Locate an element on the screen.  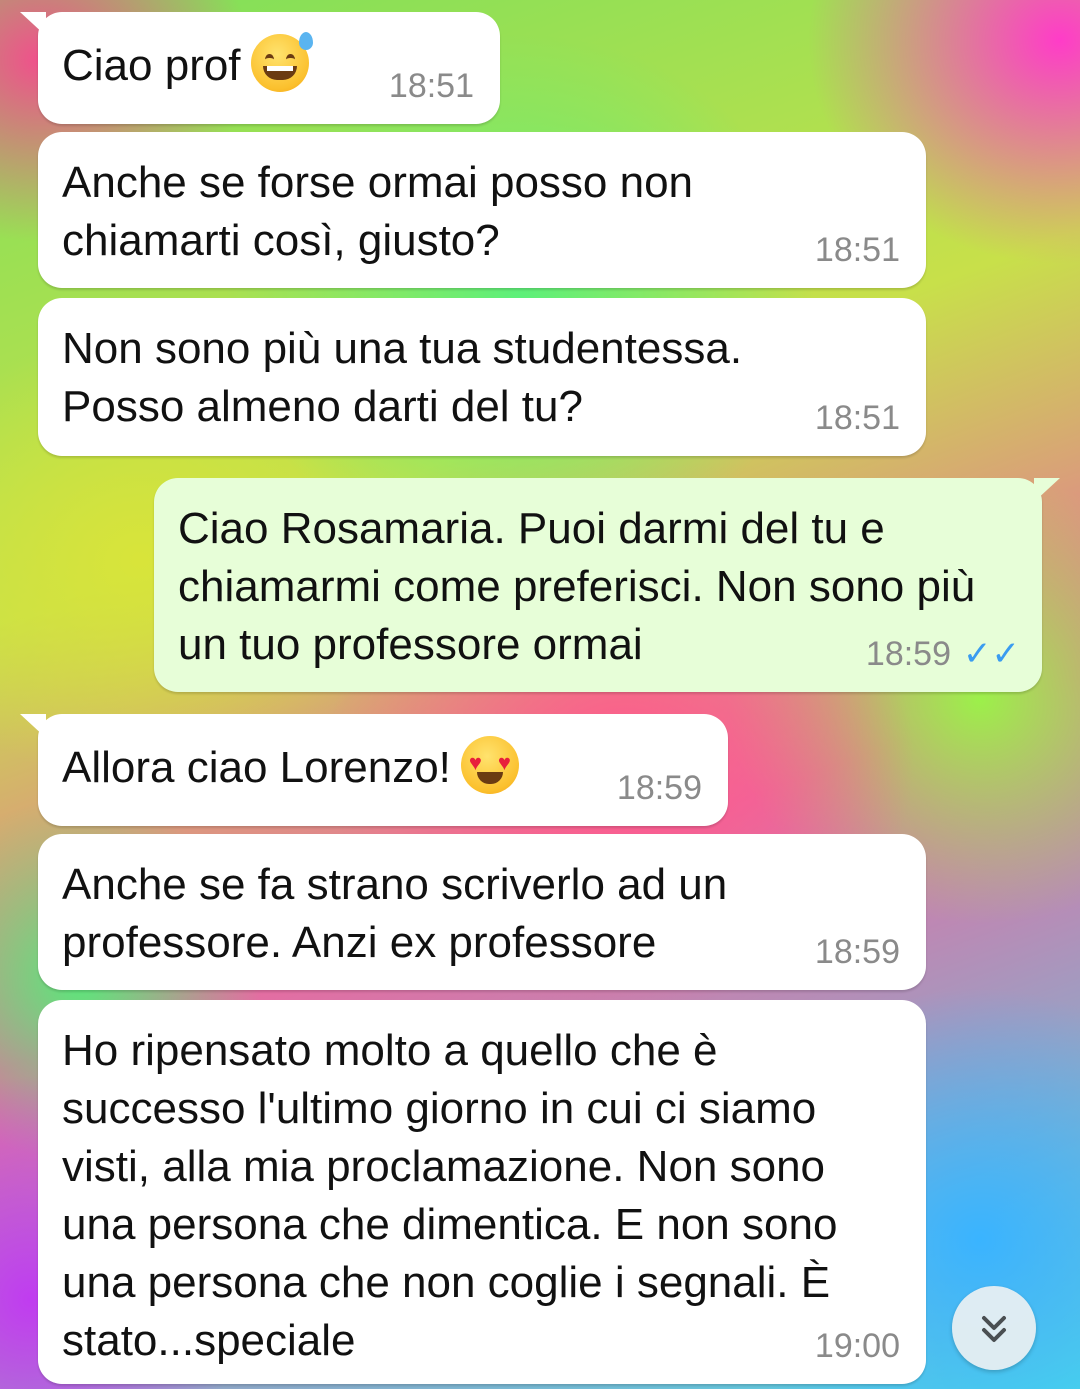
heart-eyes-emoji-icon: ♥ ♥ is located at coordinates (489, 765).